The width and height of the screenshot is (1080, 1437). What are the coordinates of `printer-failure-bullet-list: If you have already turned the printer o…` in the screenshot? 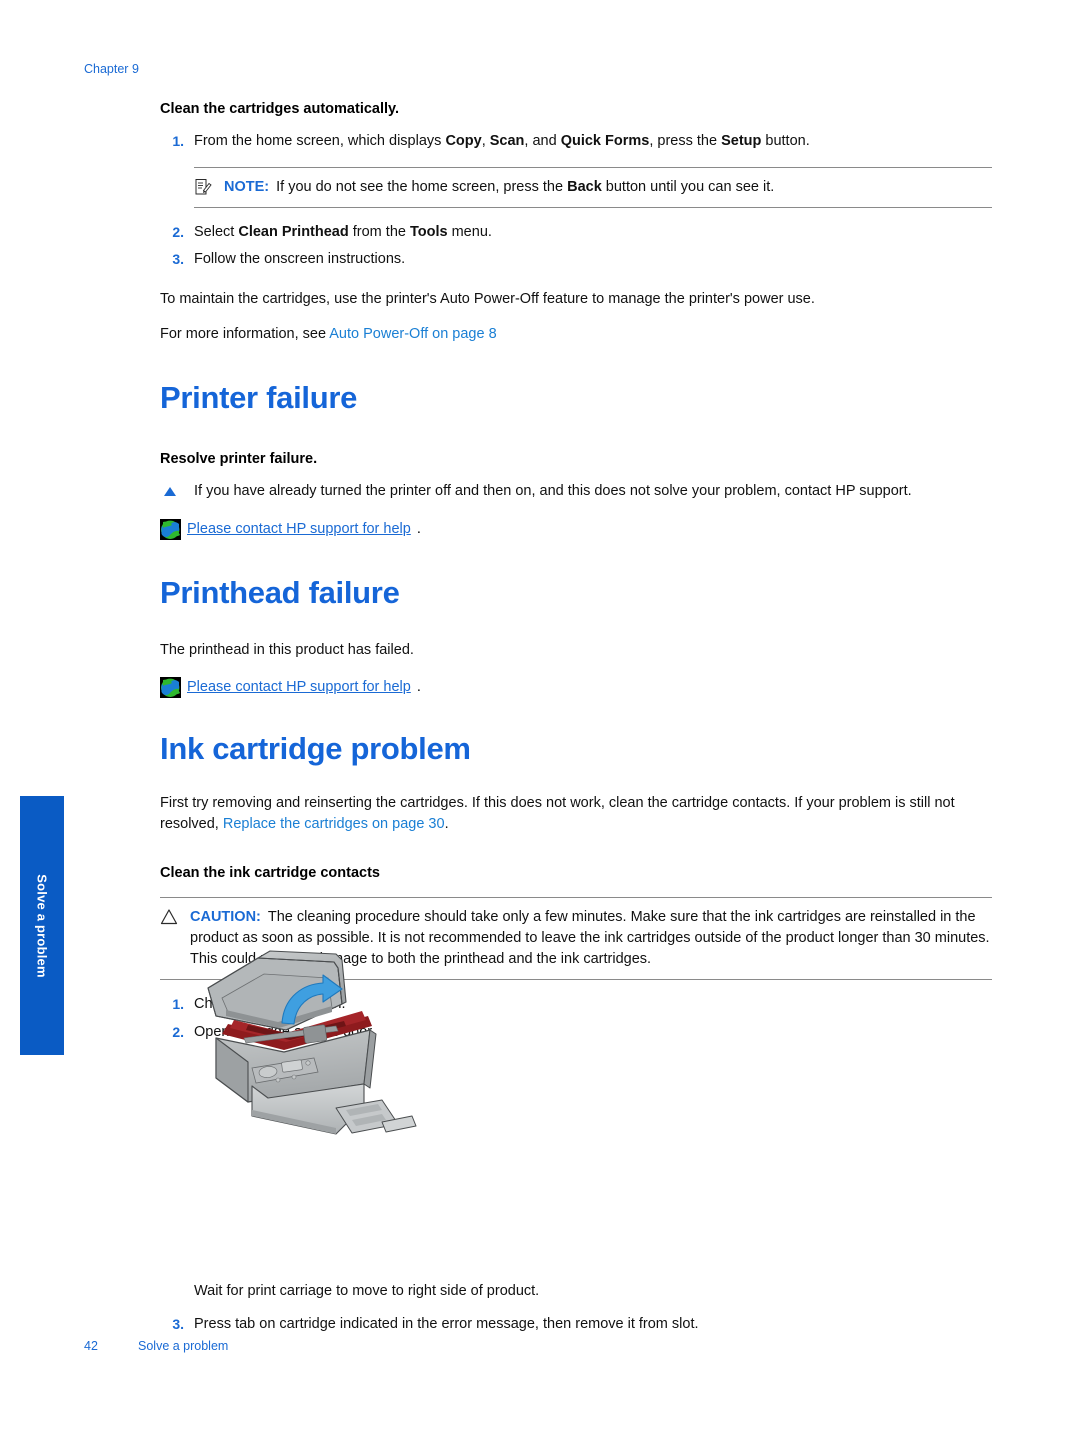 It's located at (576, 492).